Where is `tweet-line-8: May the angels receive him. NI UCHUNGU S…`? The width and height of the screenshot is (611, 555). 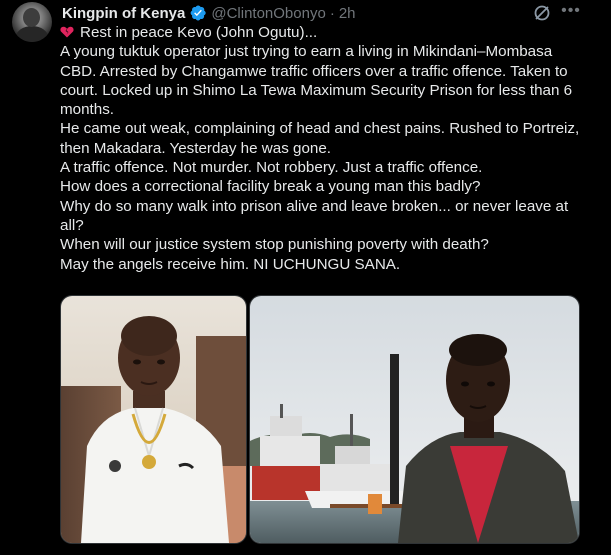
tweet-line-8: May the angels receive him. NI UCHUNGU S… is located at coordinates (230, 264).